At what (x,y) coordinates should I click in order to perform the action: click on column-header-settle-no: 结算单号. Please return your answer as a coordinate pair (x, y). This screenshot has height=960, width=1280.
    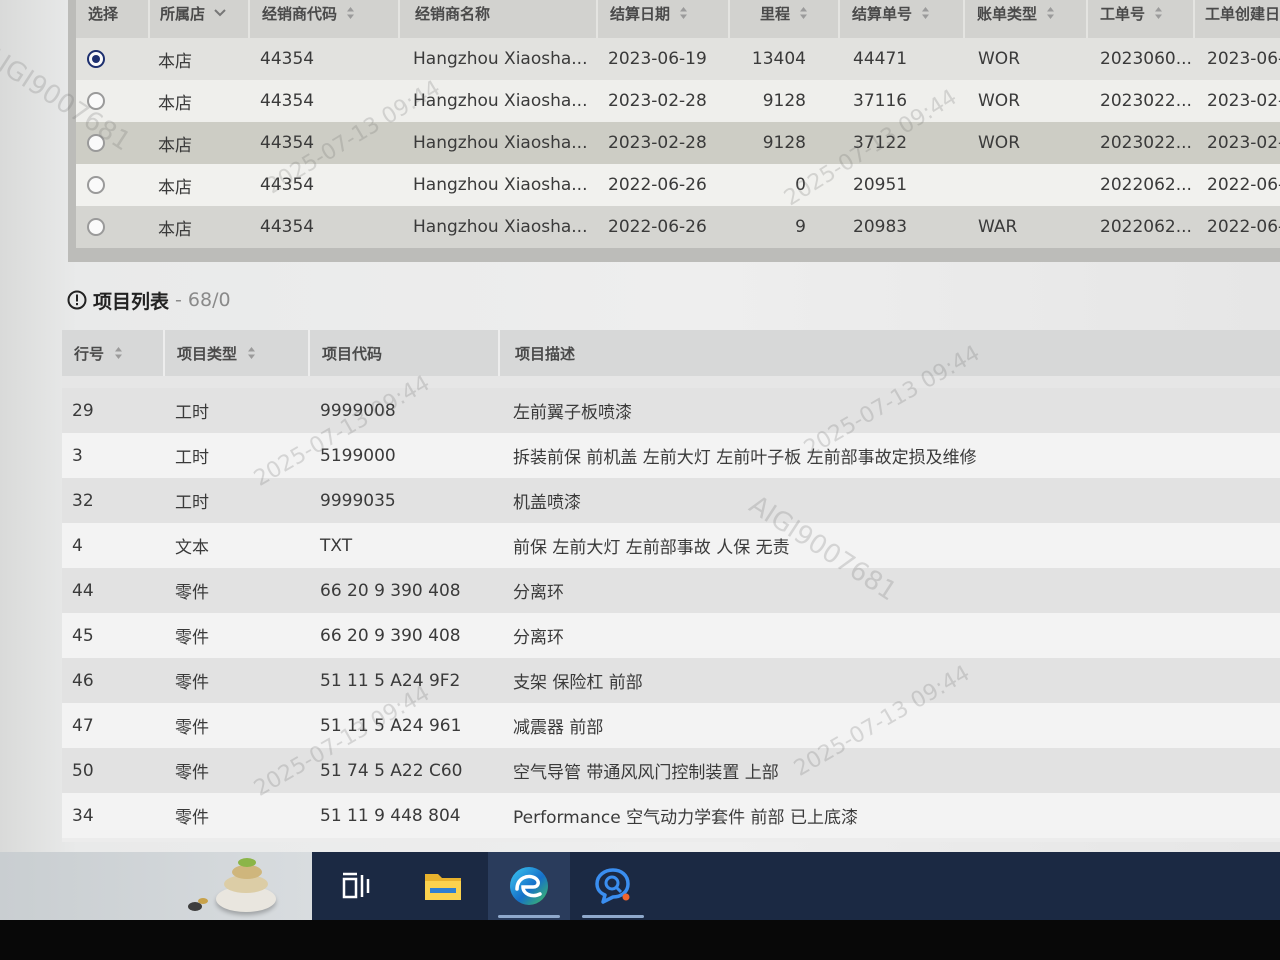
    Looking at the image, I should click on (902, 19).